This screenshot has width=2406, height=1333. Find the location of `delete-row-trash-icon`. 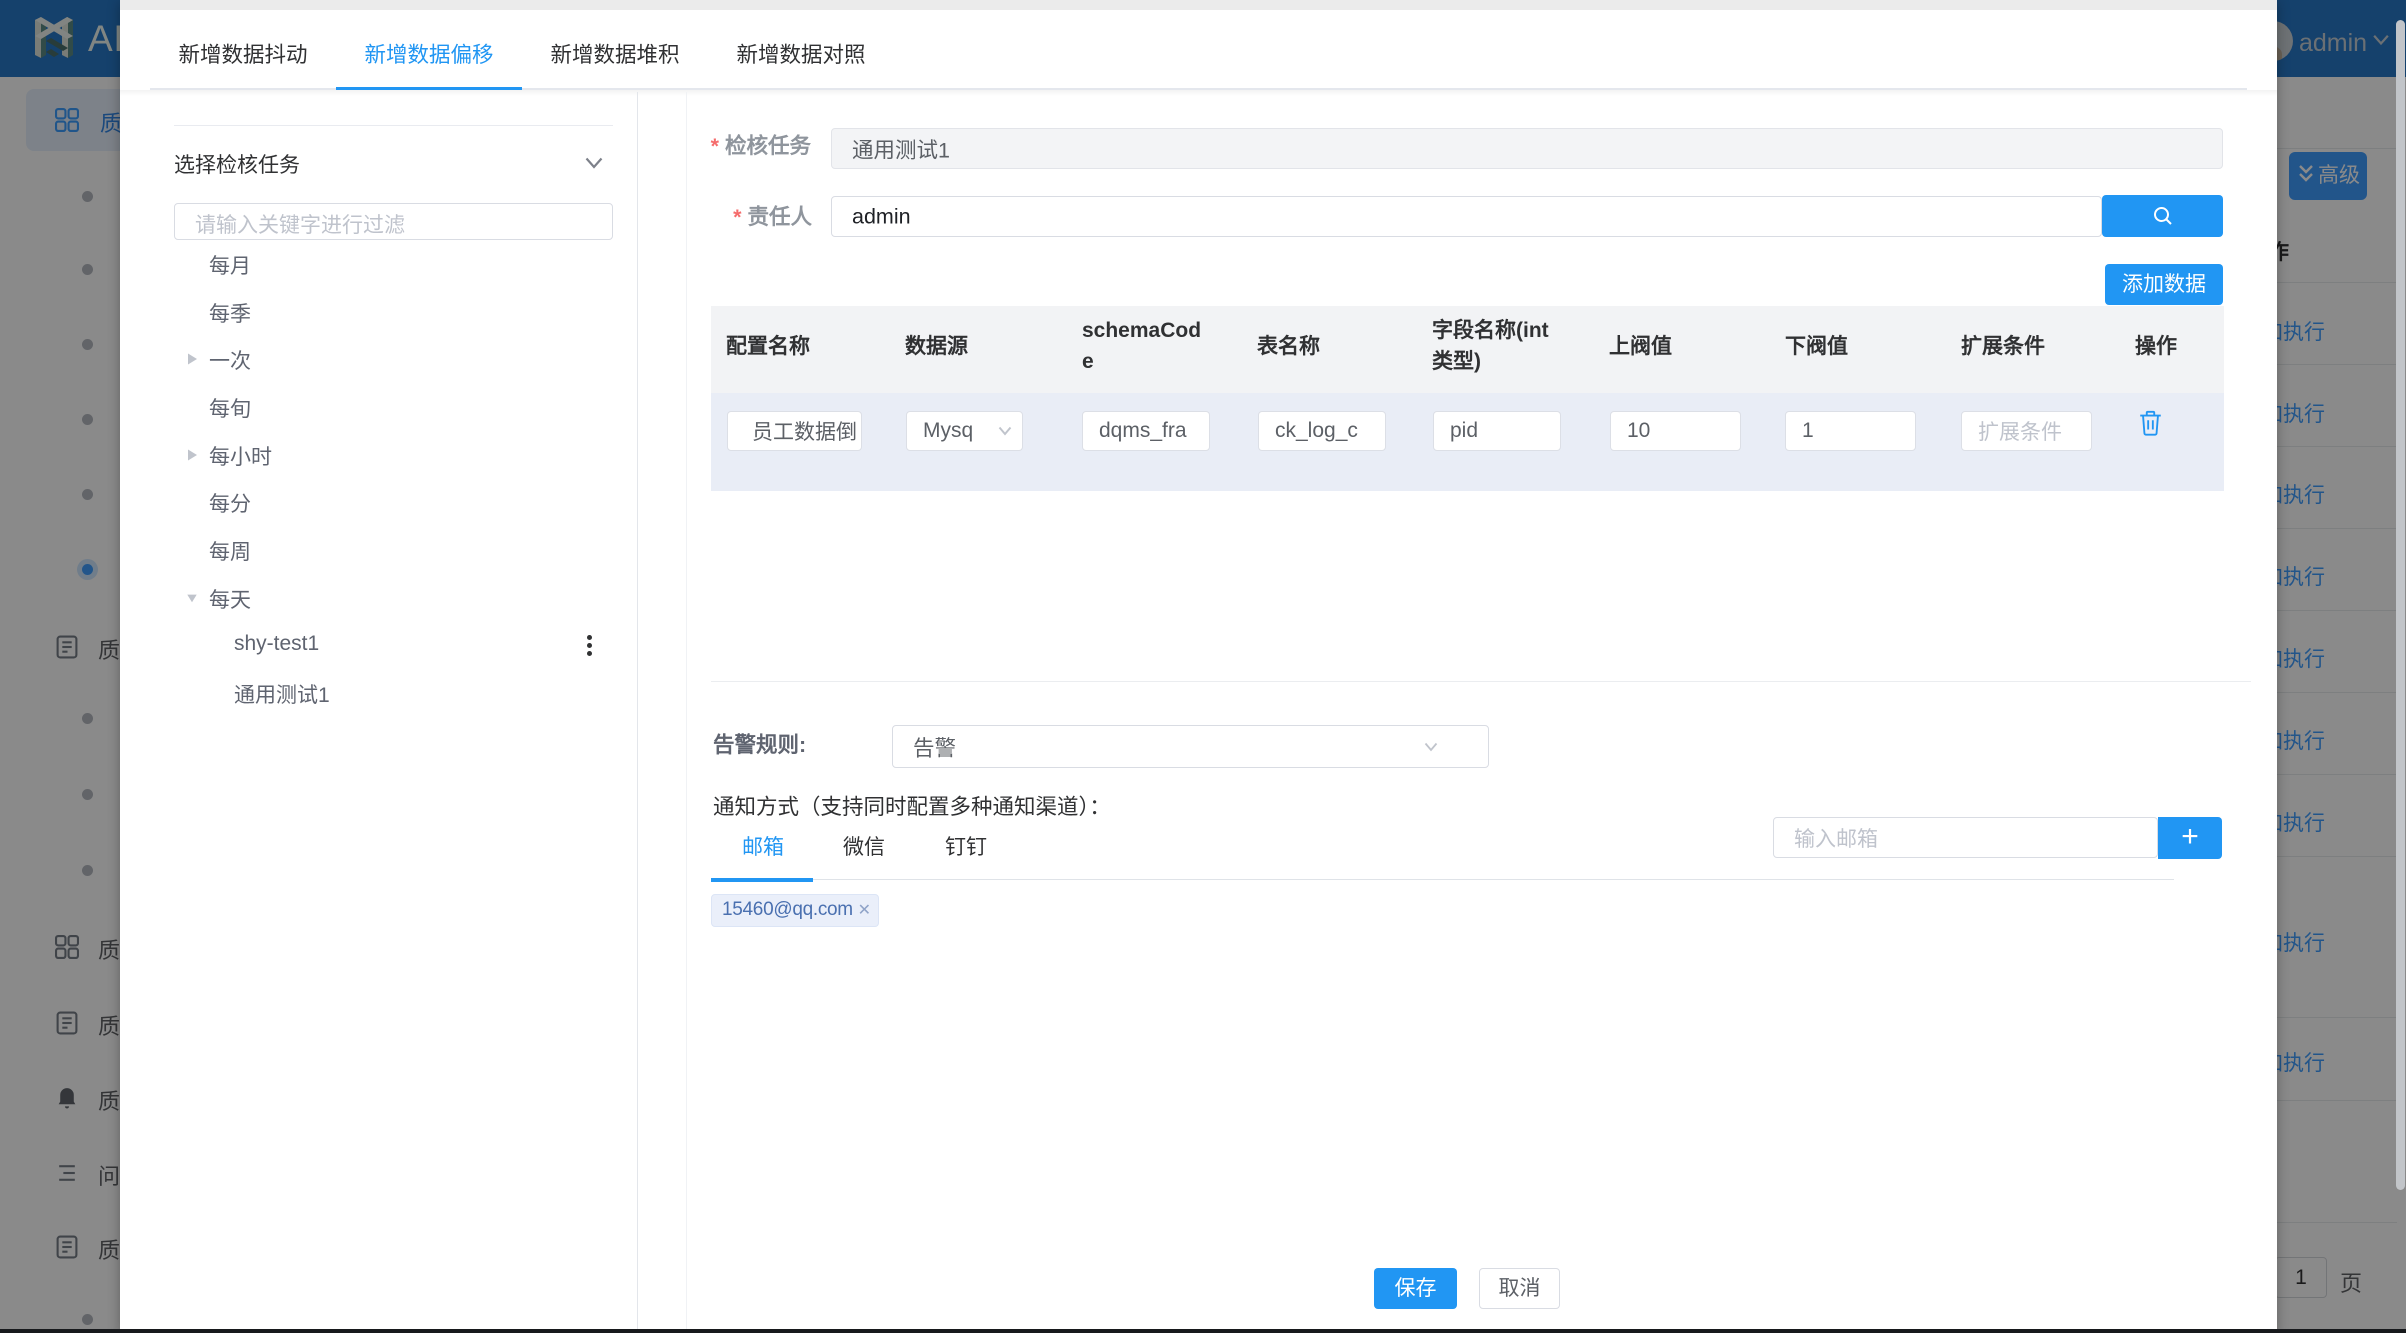

delete-row-trash-icon is located at coordinates (2150, 423).